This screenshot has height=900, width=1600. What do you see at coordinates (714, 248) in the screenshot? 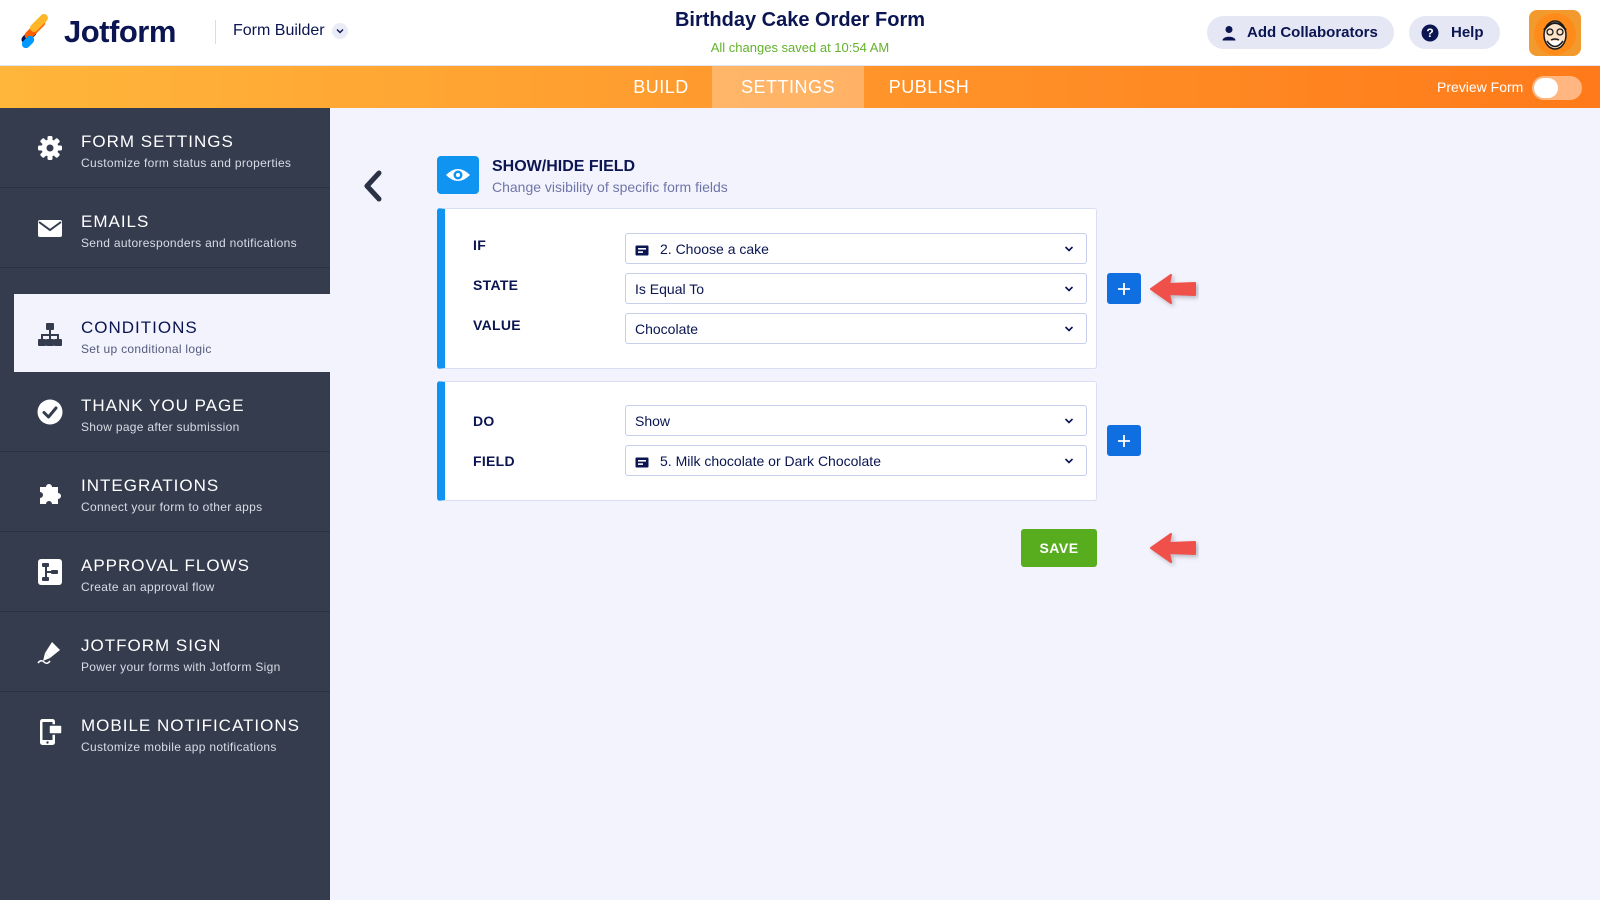
I see `if-field-value: 2. Choose a cake` at bounding box center [714, 248].